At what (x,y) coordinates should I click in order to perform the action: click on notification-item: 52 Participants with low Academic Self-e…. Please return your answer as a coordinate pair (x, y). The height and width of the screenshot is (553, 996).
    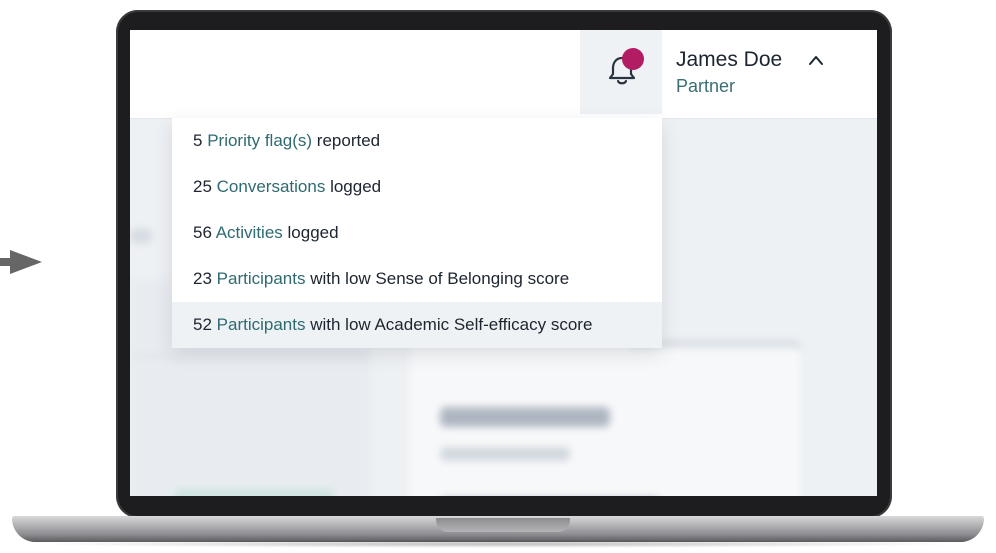
    Looking at the image, I should click on (417, 325).